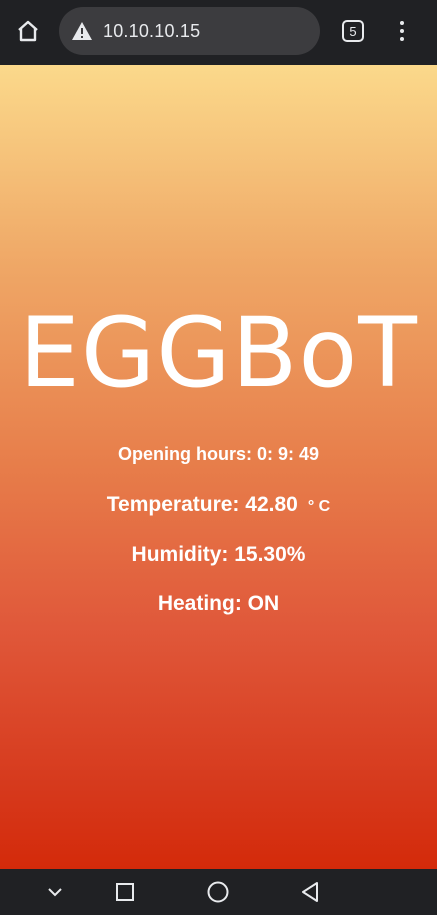  Describe the element at coordinates (55, 892) in the screenshot. I see `chevron-down-icon` at that location.